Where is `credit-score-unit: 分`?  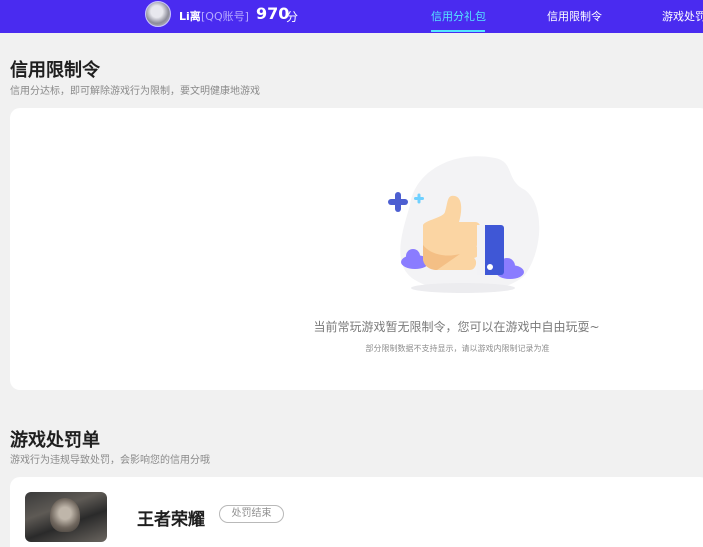 credit-score-unit: 分 is located at coordinates (292, 17).